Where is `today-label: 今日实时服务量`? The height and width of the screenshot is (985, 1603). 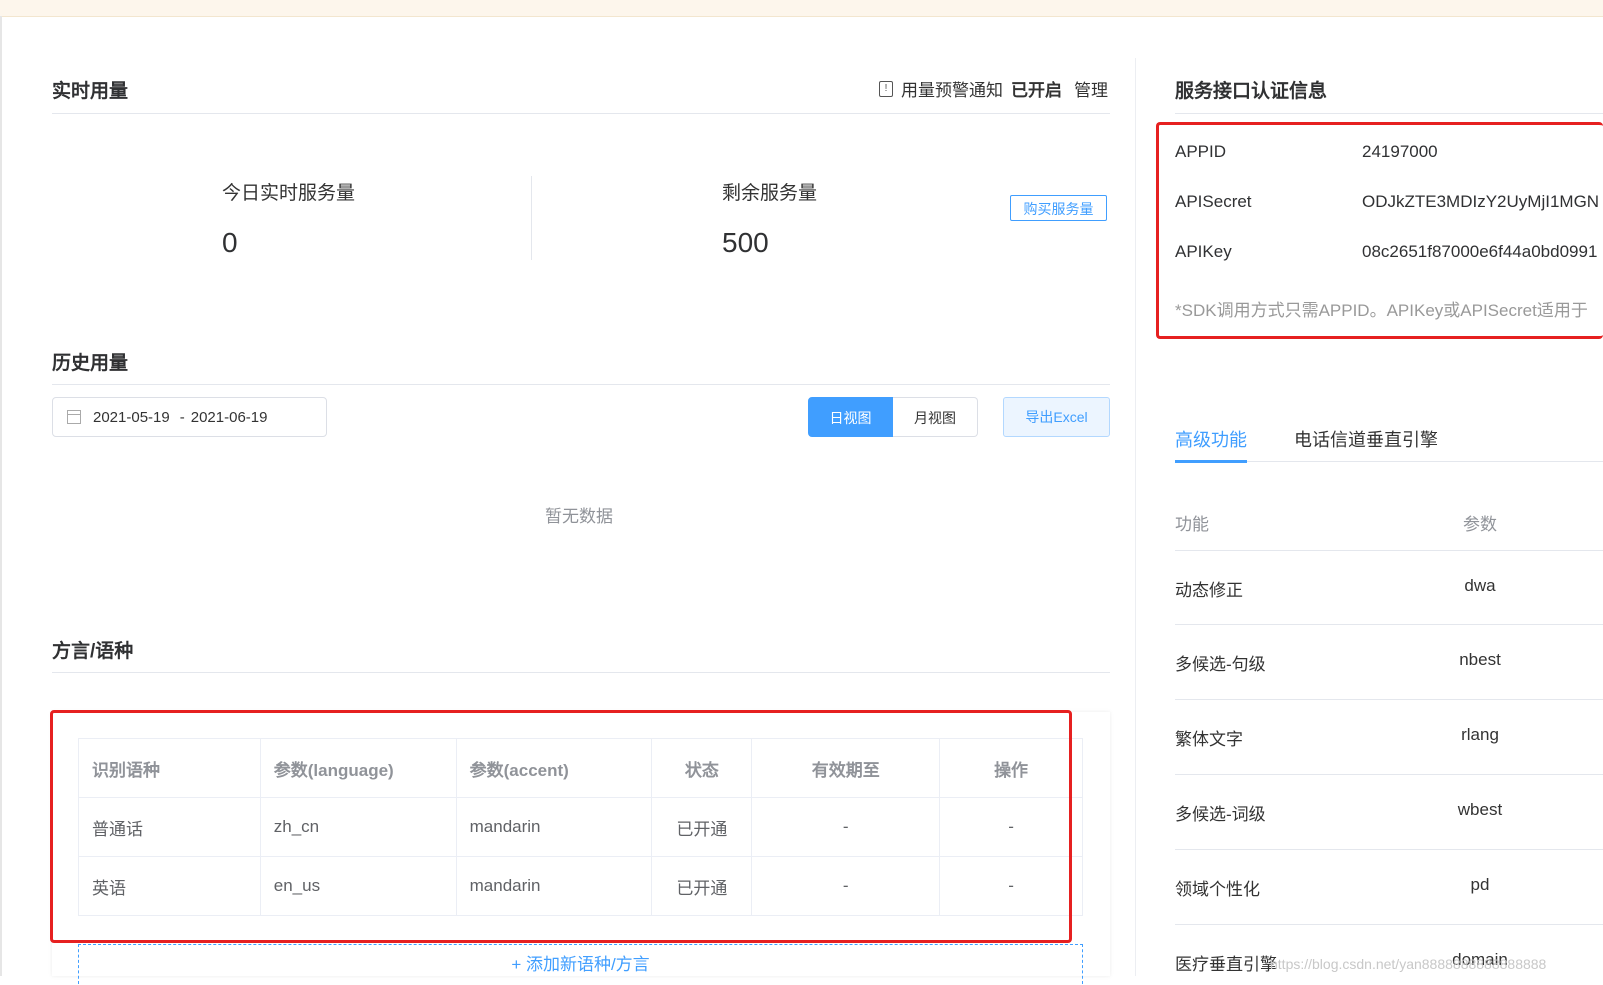
today-label: 今日实时服务量 is located at coordinates (289, 193).